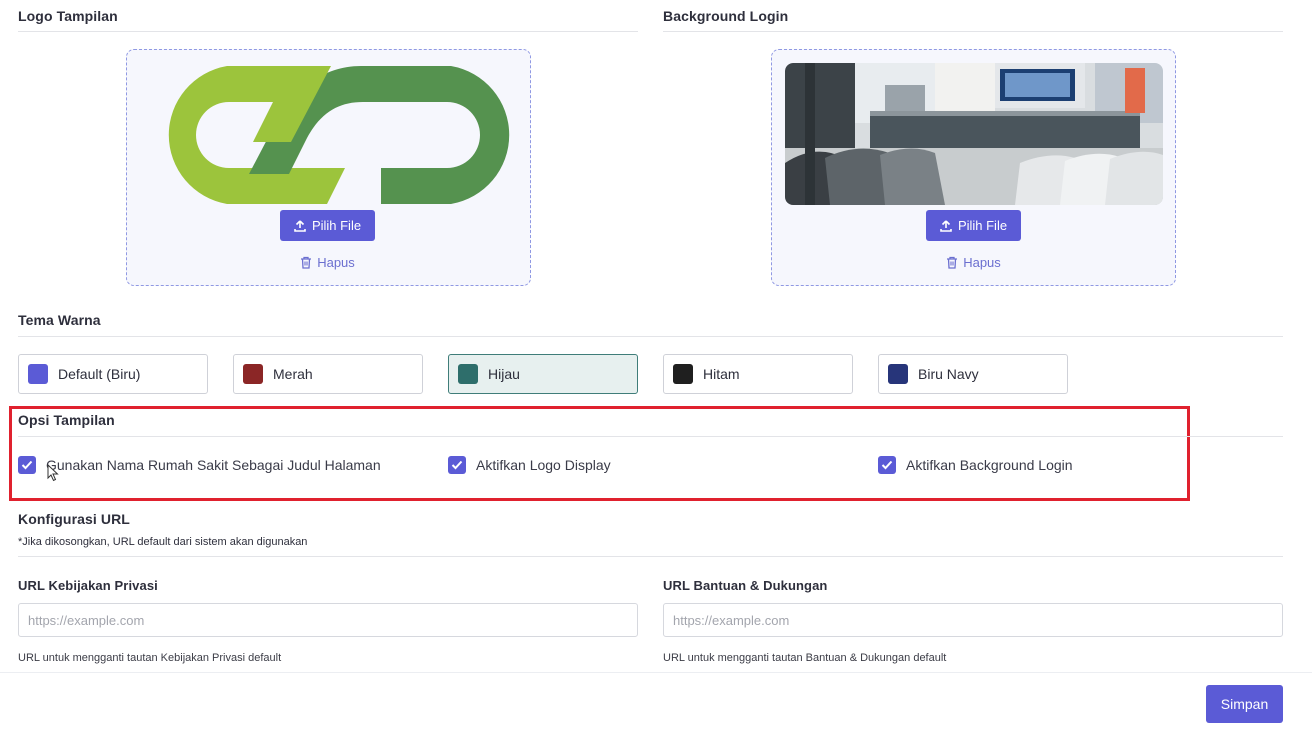 The image size is (1312, 736). What do you see at coordinates (328, 374) in the screenshot?
I see `theme-option: Merah` at bounding box center [328, 374].